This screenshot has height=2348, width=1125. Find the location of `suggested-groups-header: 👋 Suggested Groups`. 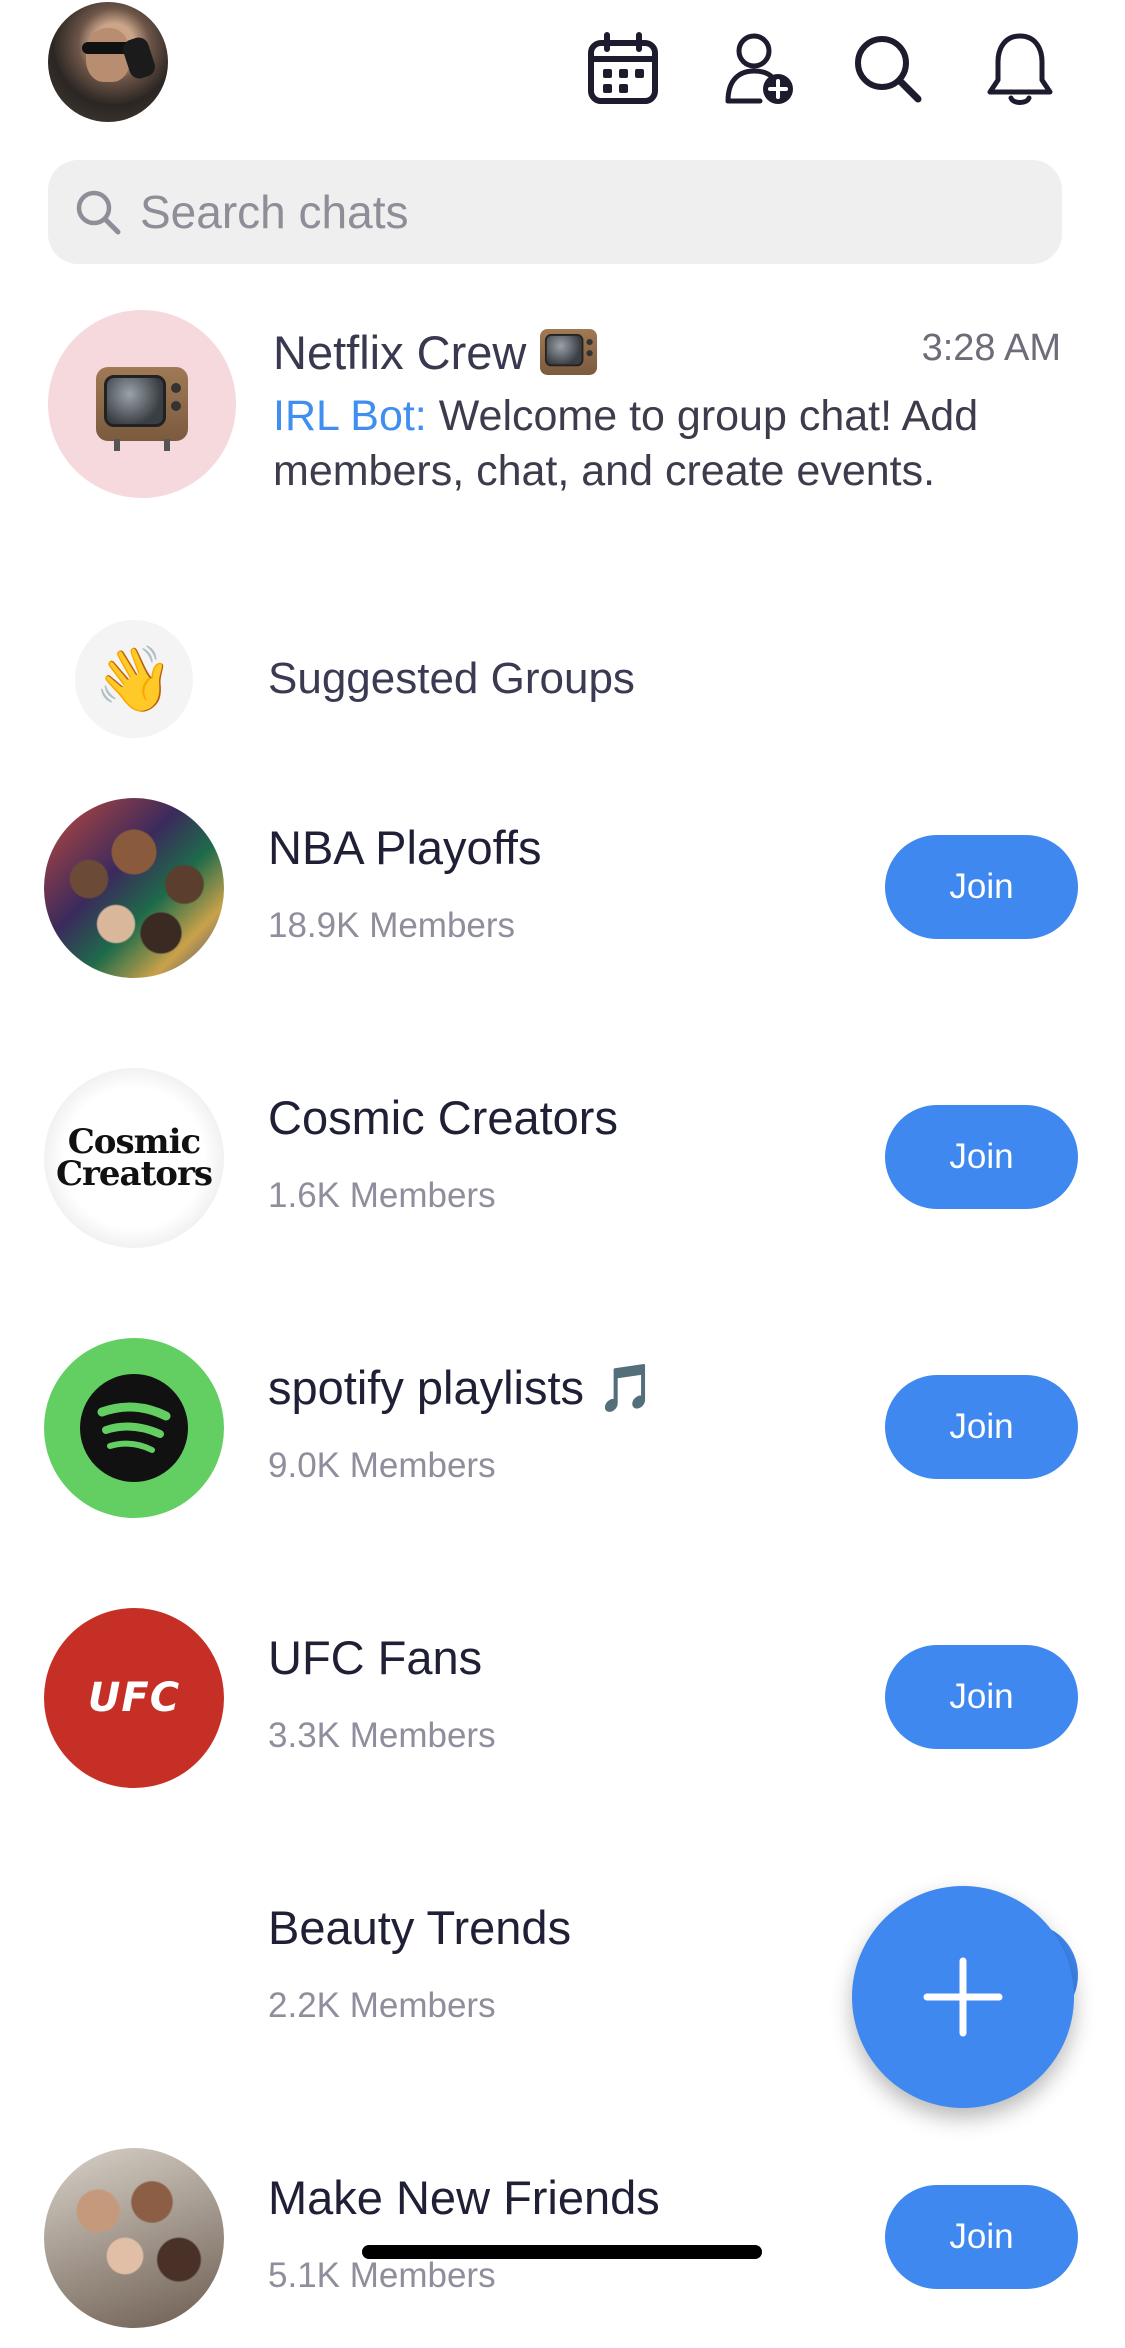

suggested-groups-header: 👋 Suggested Groups is located at coordinates (562, 677).